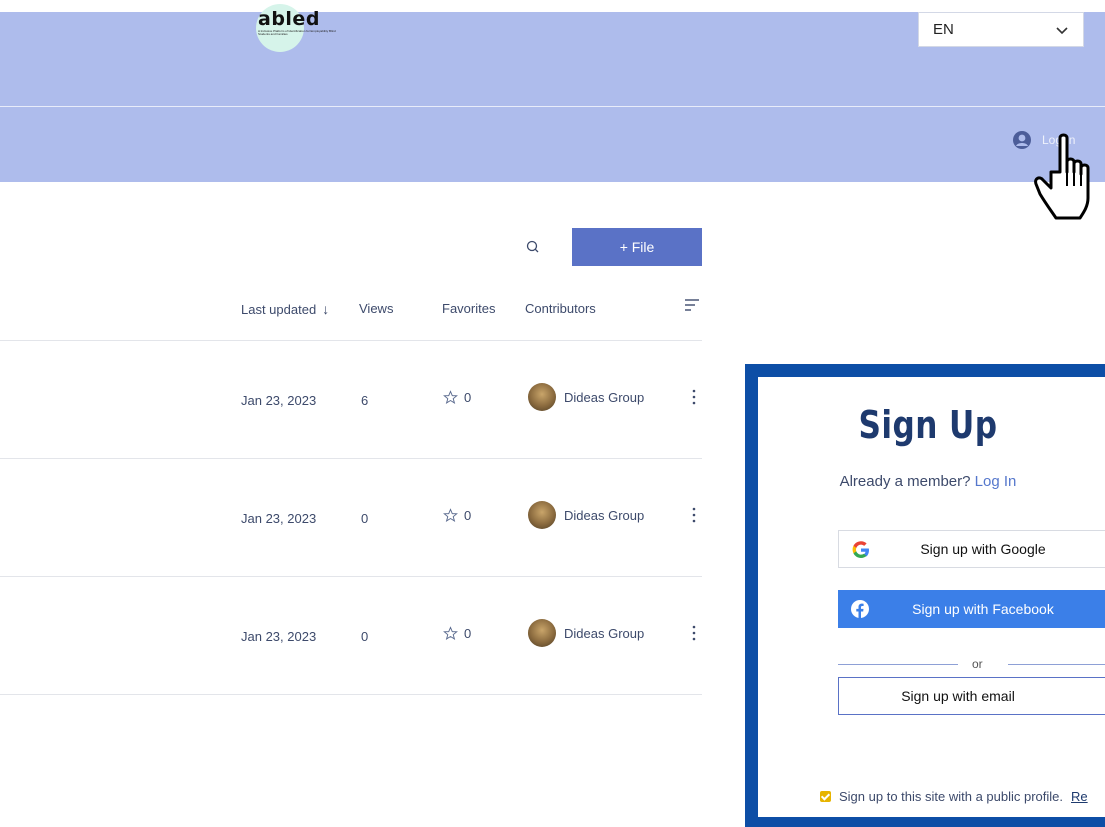 This screenshot has width=1105, height=827. I want to click on google-signup-button: Sign up with Google, so click(971, 549).